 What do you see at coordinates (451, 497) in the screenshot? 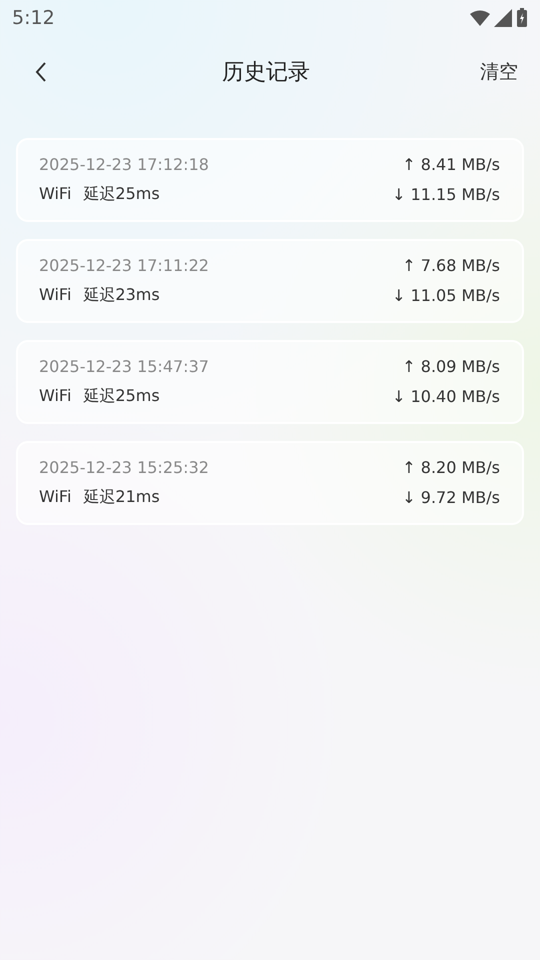
I see `download-speed: ↓ 9.72 MB/s` at bounding box center [451, 497].